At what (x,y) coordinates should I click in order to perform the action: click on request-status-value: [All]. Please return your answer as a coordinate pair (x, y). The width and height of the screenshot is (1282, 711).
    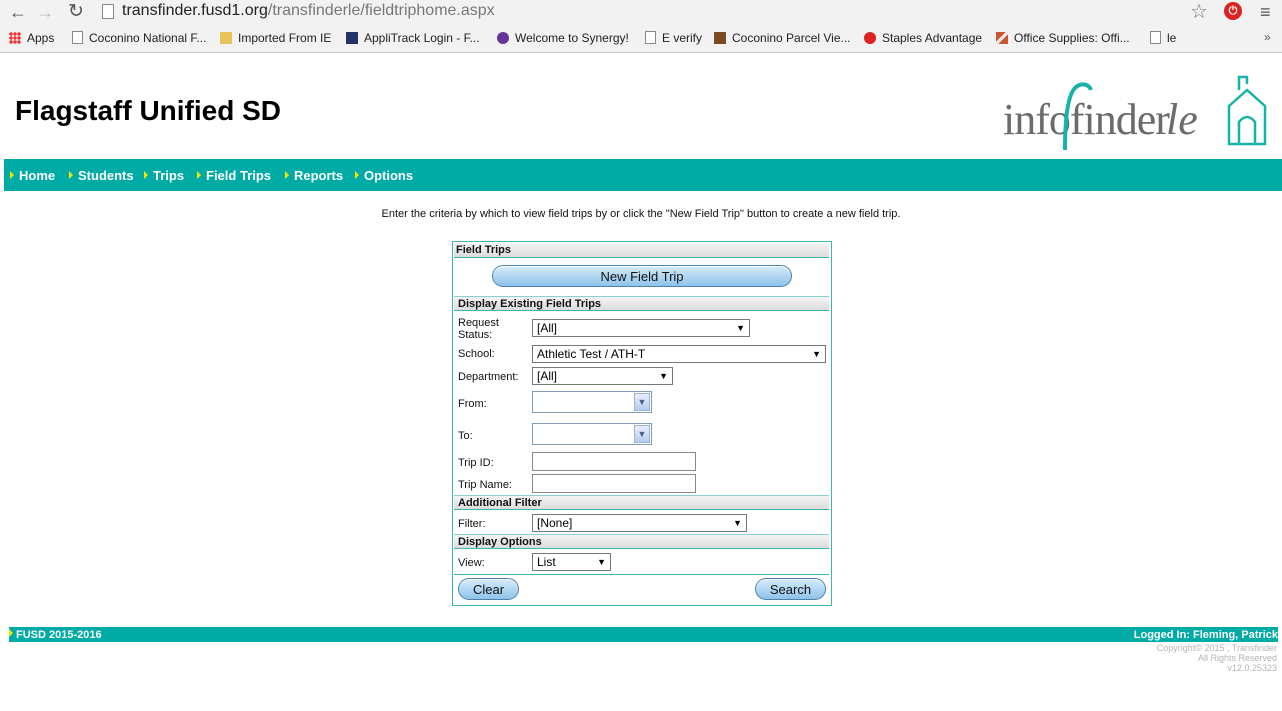
    Looking at the image, I should click on (547, 328).